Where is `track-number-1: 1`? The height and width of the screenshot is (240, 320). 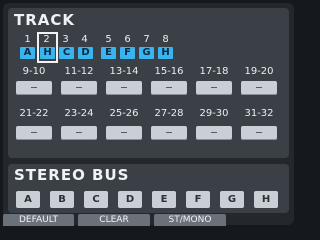 track-number-1: 1 is located at coordinates (27, 39).